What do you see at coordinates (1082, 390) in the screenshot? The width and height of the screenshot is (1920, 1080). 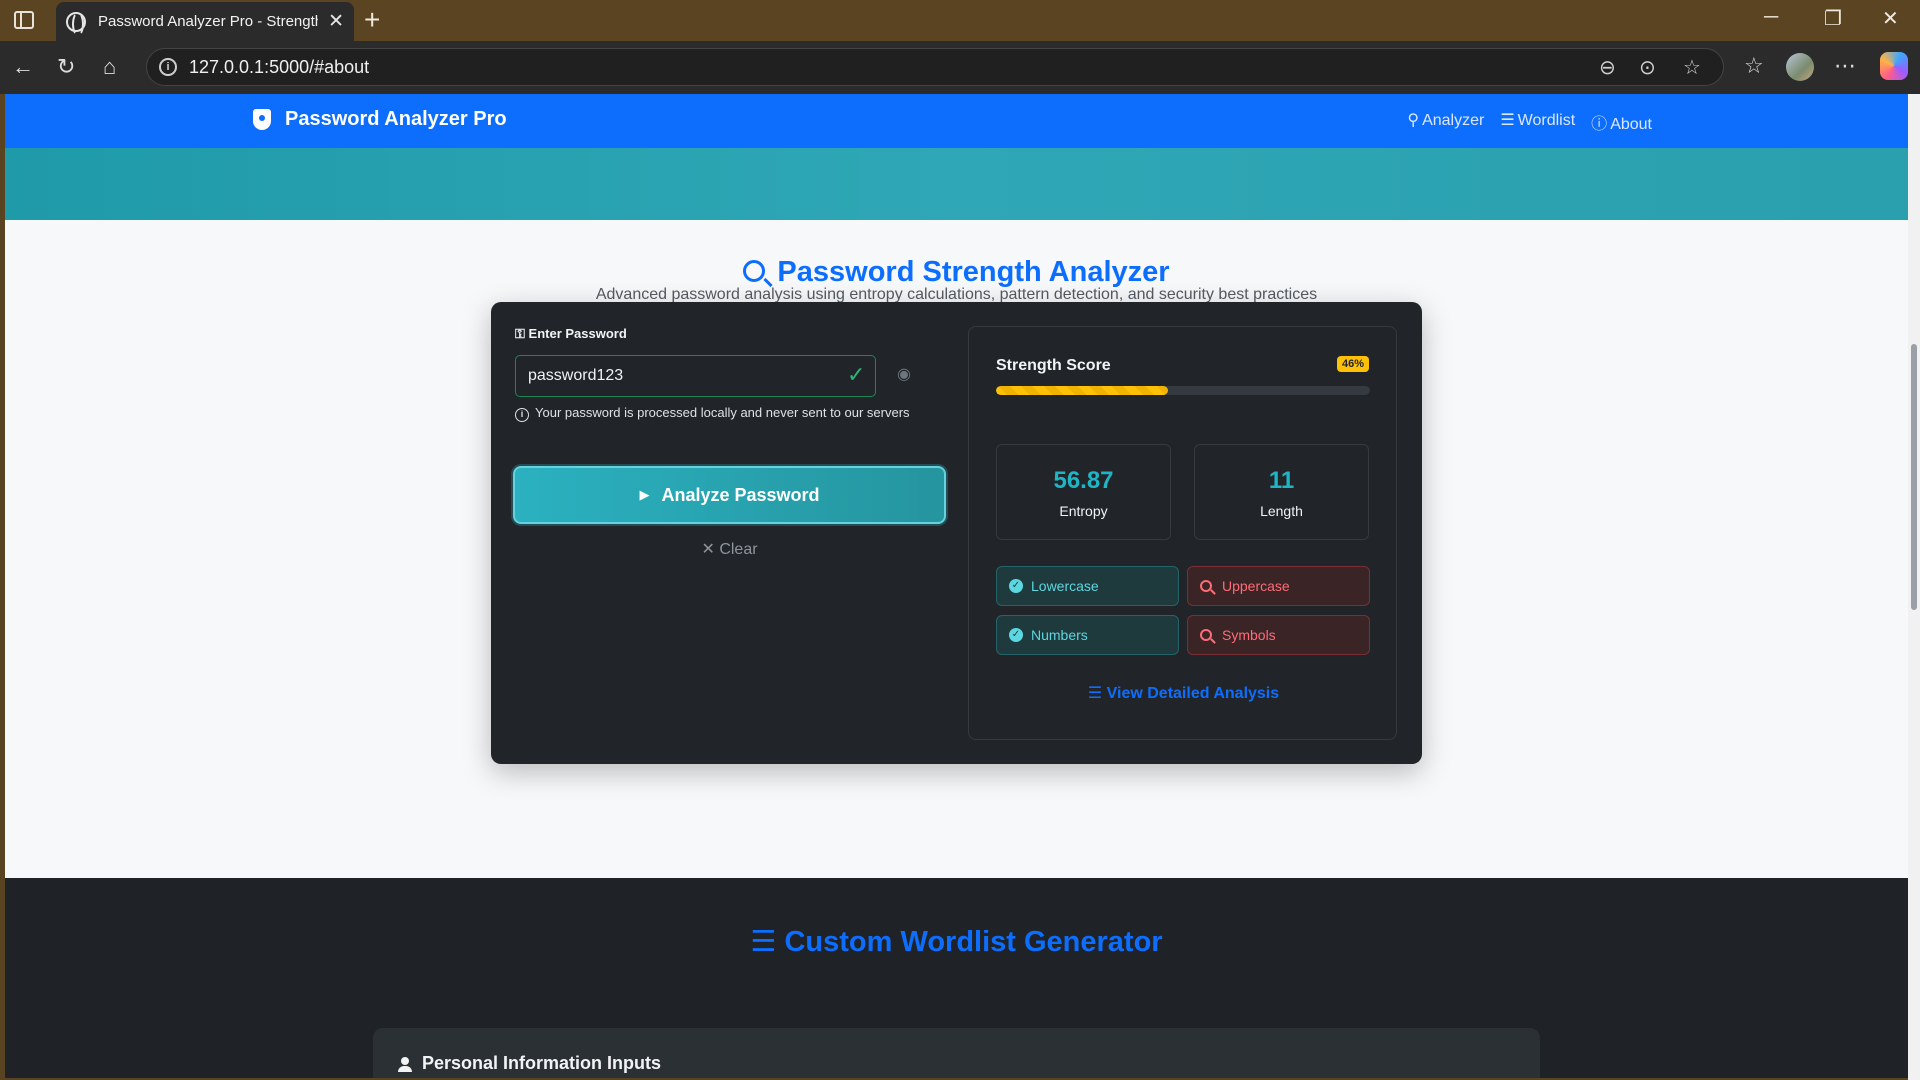 I see `strength-progress-fill` at bounding box center [1082, 390].